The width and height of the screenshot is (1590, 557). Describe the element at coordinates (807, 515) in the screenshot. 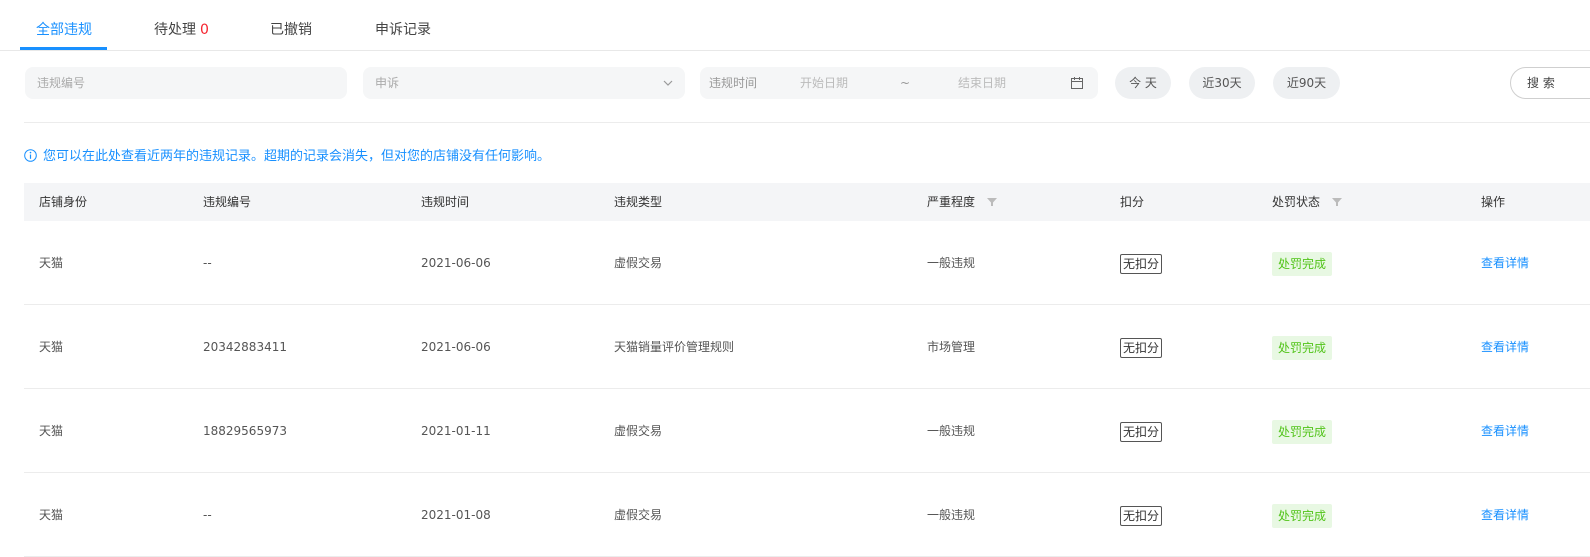

I see `table-row: 天猫 -- 2021-01-08 虚假交易 一般违规 无扣分 处罚完成 查看详情` at that location.